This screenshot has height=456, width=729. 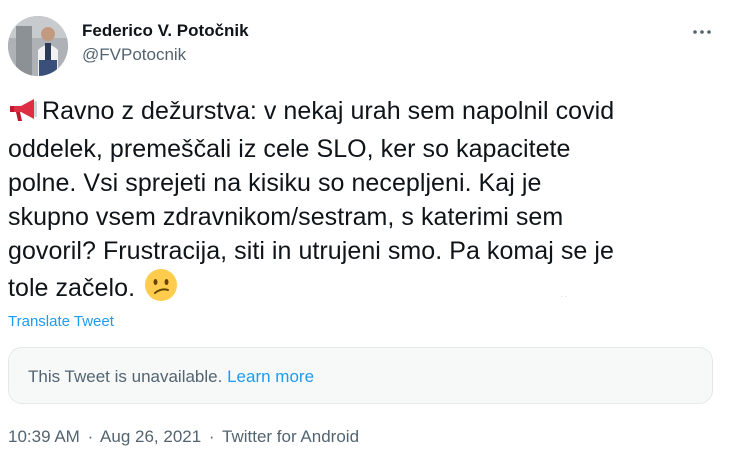 I want to click on tweet-date: Aug 26, 2021, so click(x=150, y=436).